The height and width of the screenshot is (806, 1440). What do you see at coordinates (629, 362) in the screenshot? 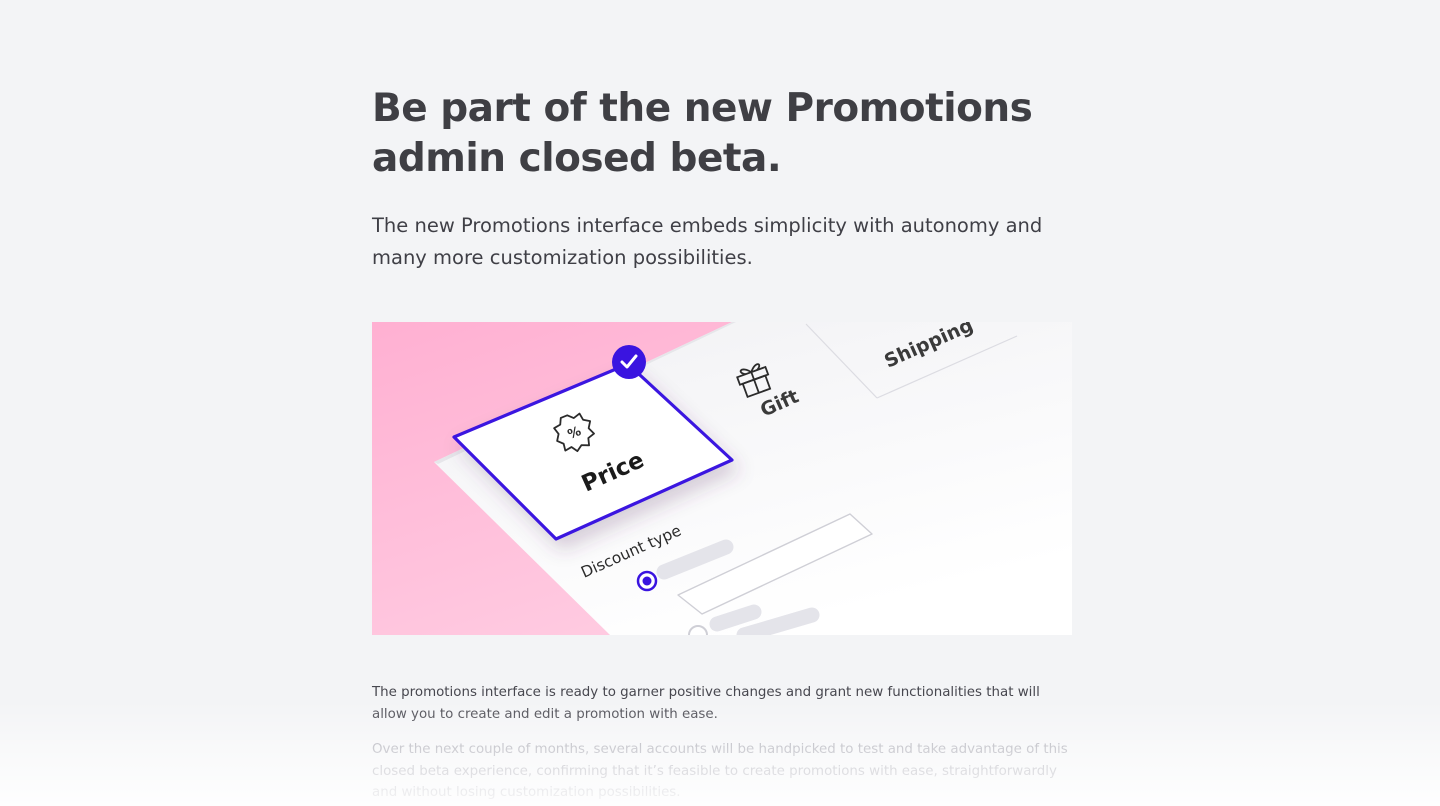
I see `check-icon` at bounding box center [629, 362].